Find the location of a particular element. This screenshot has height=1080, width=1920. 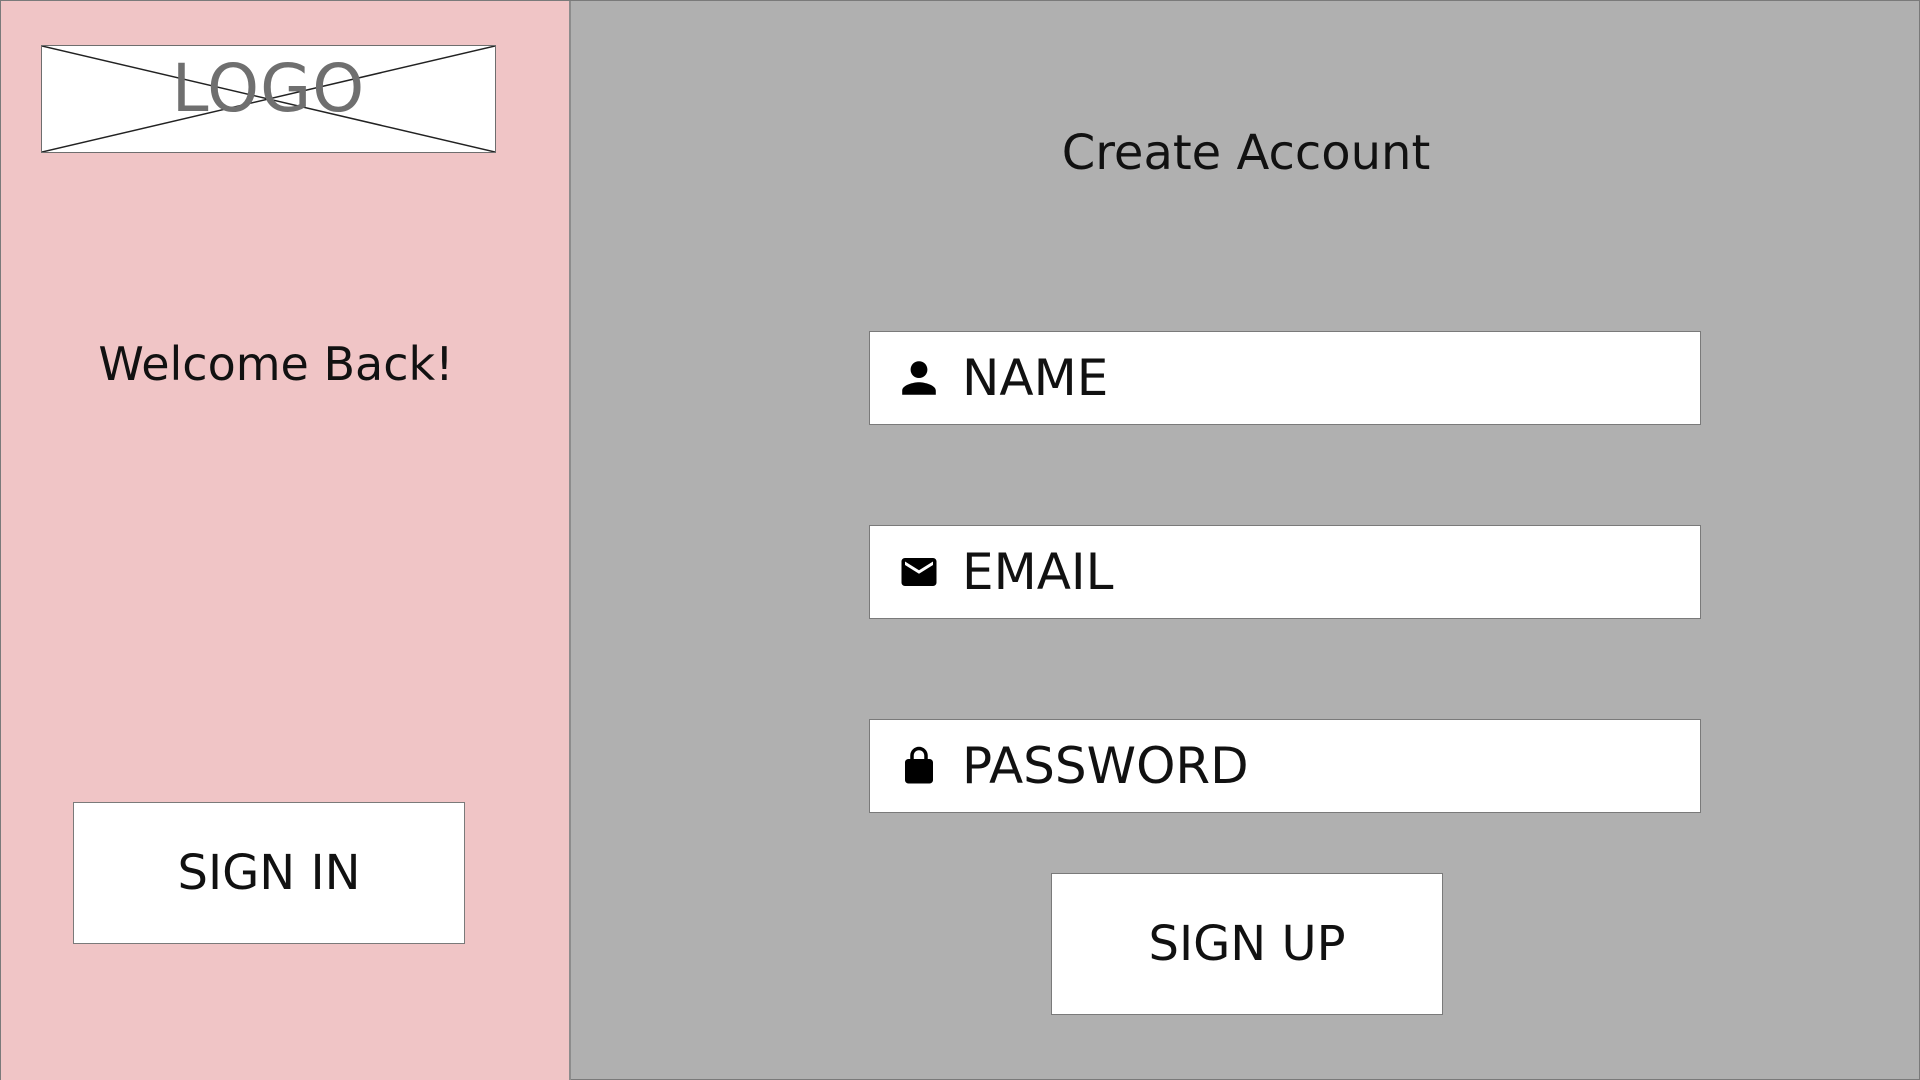

logo-text: LOGO is located at coordinates (268, 88).